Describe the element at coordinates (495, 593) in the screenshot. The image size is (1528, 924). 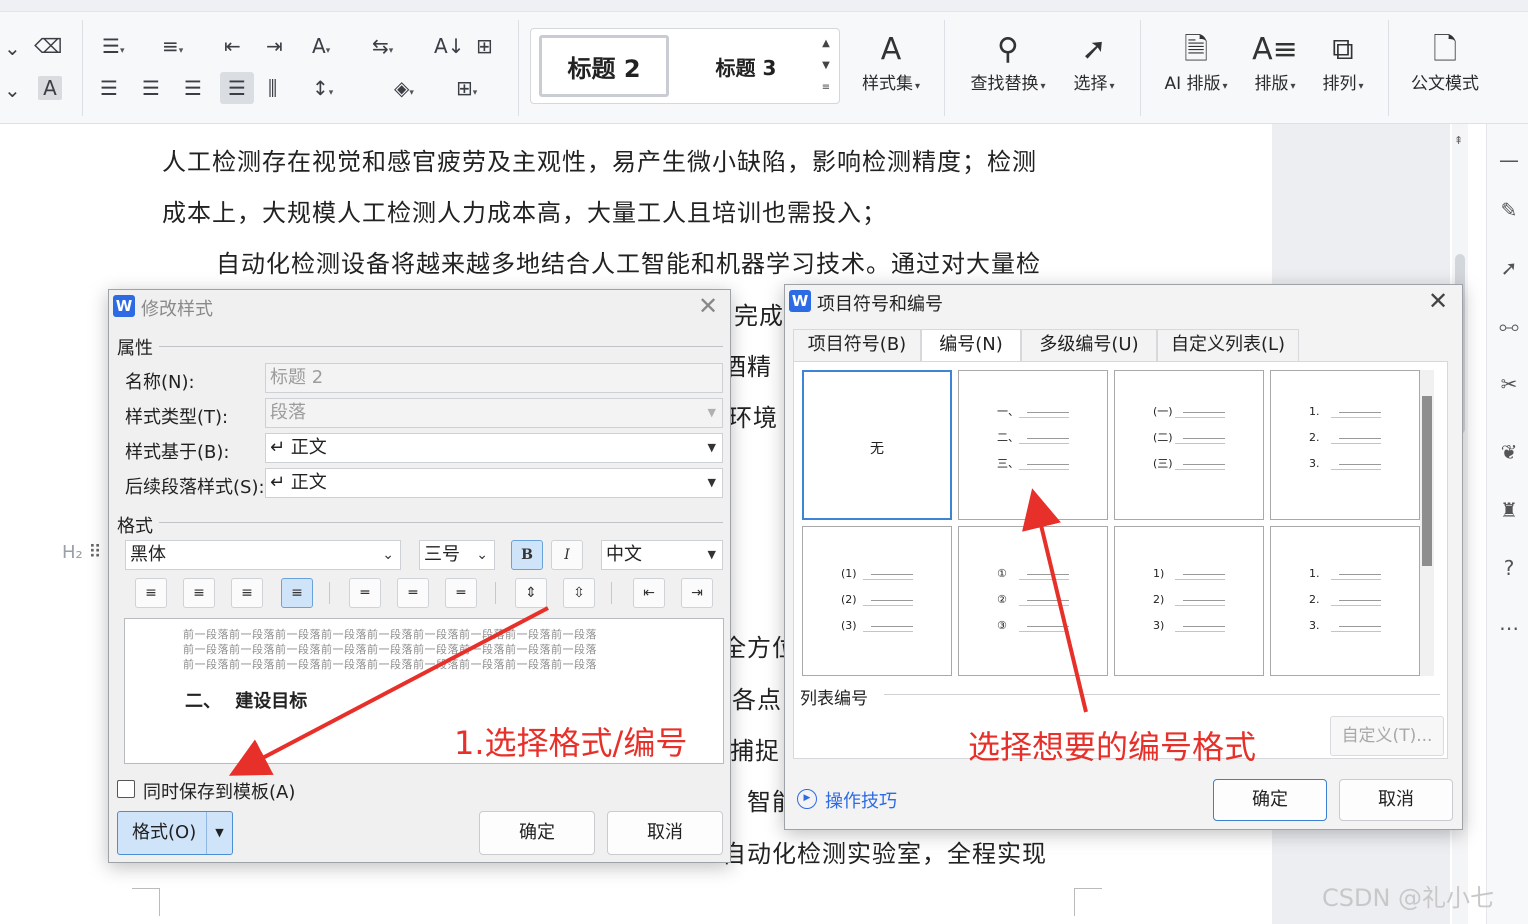
I see `toolbar-separator` at that location.